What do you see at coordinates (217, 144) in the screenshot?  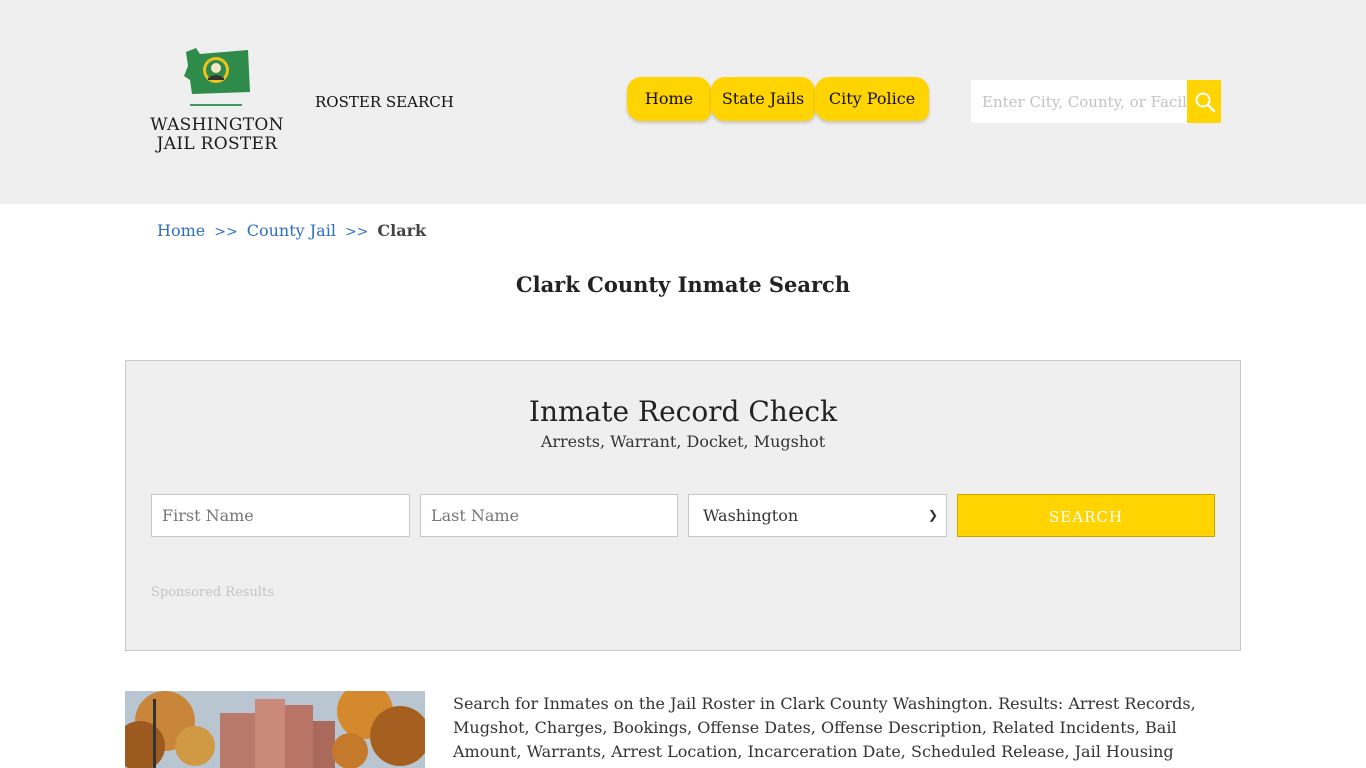 I see `logo-line-2: JAIL ROSTER` at bounding box center [217, 144].